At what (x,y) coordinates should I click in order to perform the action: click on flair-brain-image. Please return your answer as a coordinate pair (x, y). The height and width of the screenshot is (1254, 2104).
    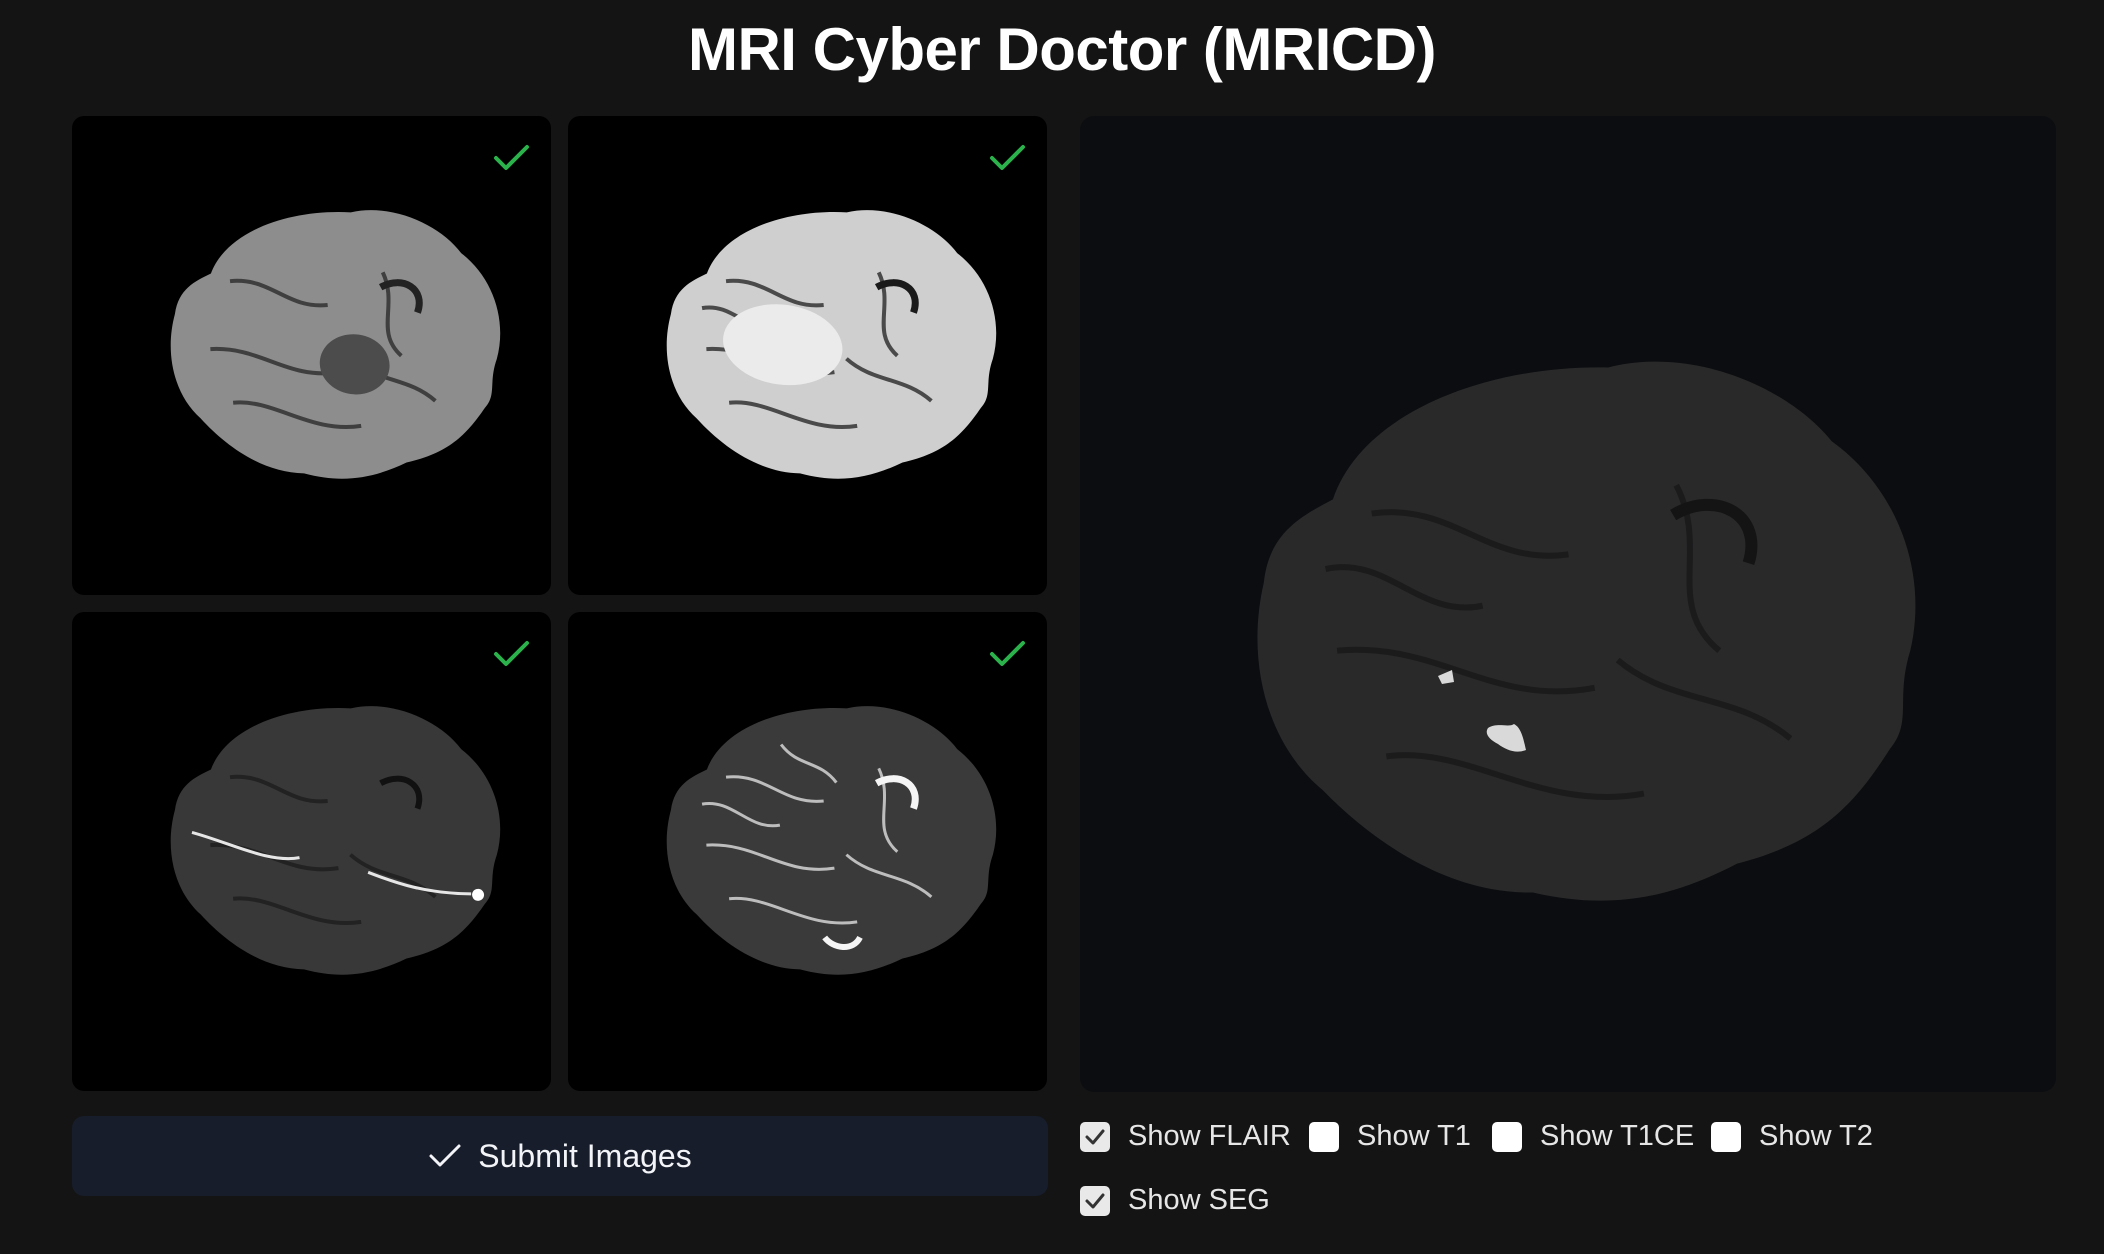
    Looking at the image, I should click on (335, 341).